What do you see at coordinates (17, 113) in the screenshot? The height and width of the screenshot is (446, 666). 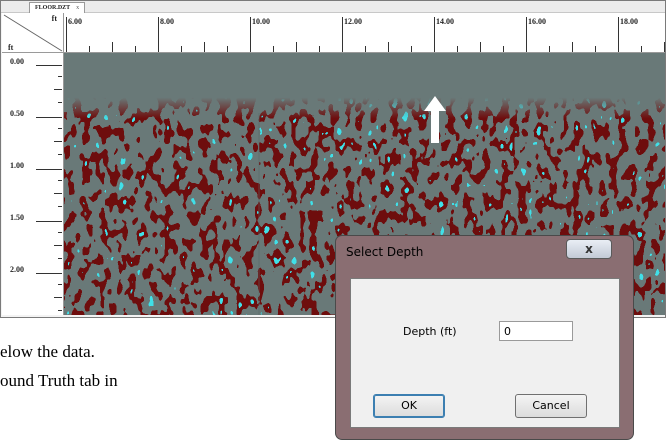 I see `y-tick-label: 0.50` at bounding box center [17, 113].